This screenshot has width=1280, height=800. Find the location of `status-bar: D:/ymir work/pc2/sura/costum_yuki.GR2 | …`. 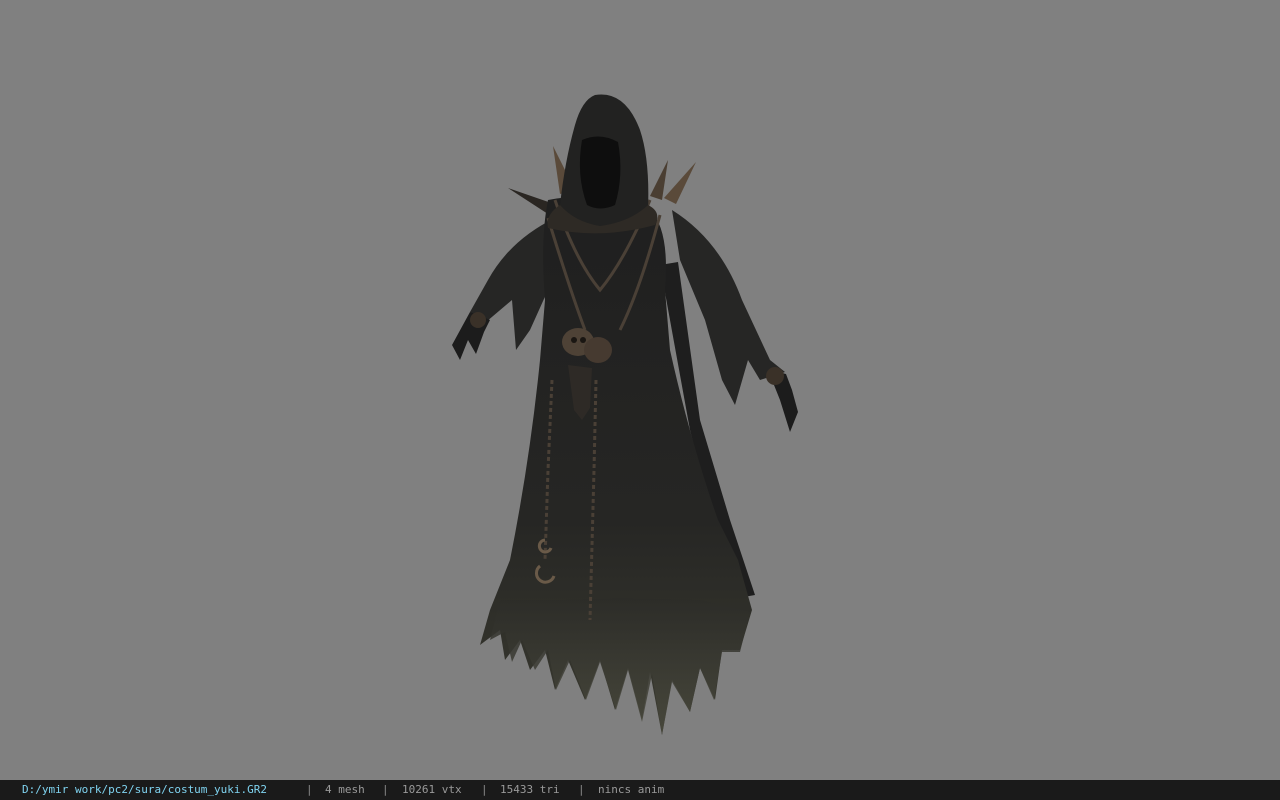

status-bar: D:/ymir work/pc2/sura/costum_yuki.GR2 | … is located at coordinates (640, 790).